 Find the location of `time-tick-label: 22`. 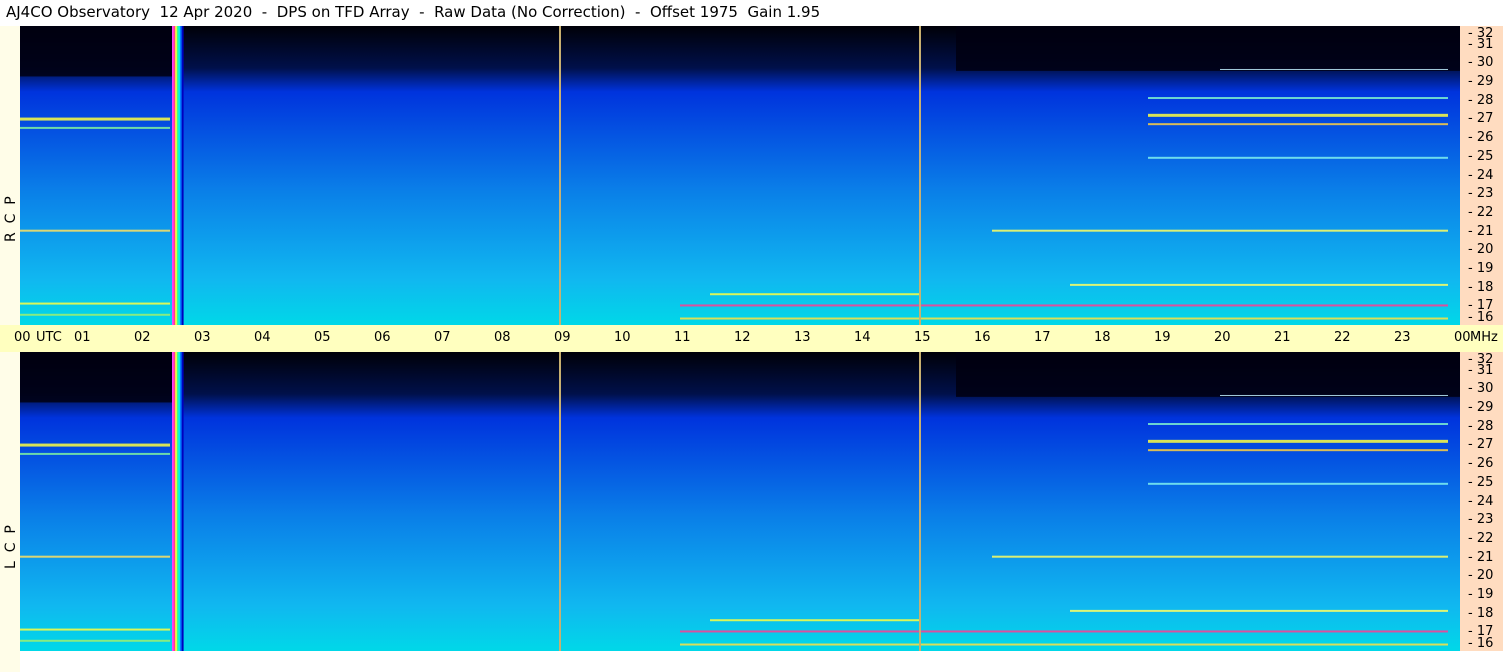

time-tick-label: 22 is located at coordinates (1342, 337).